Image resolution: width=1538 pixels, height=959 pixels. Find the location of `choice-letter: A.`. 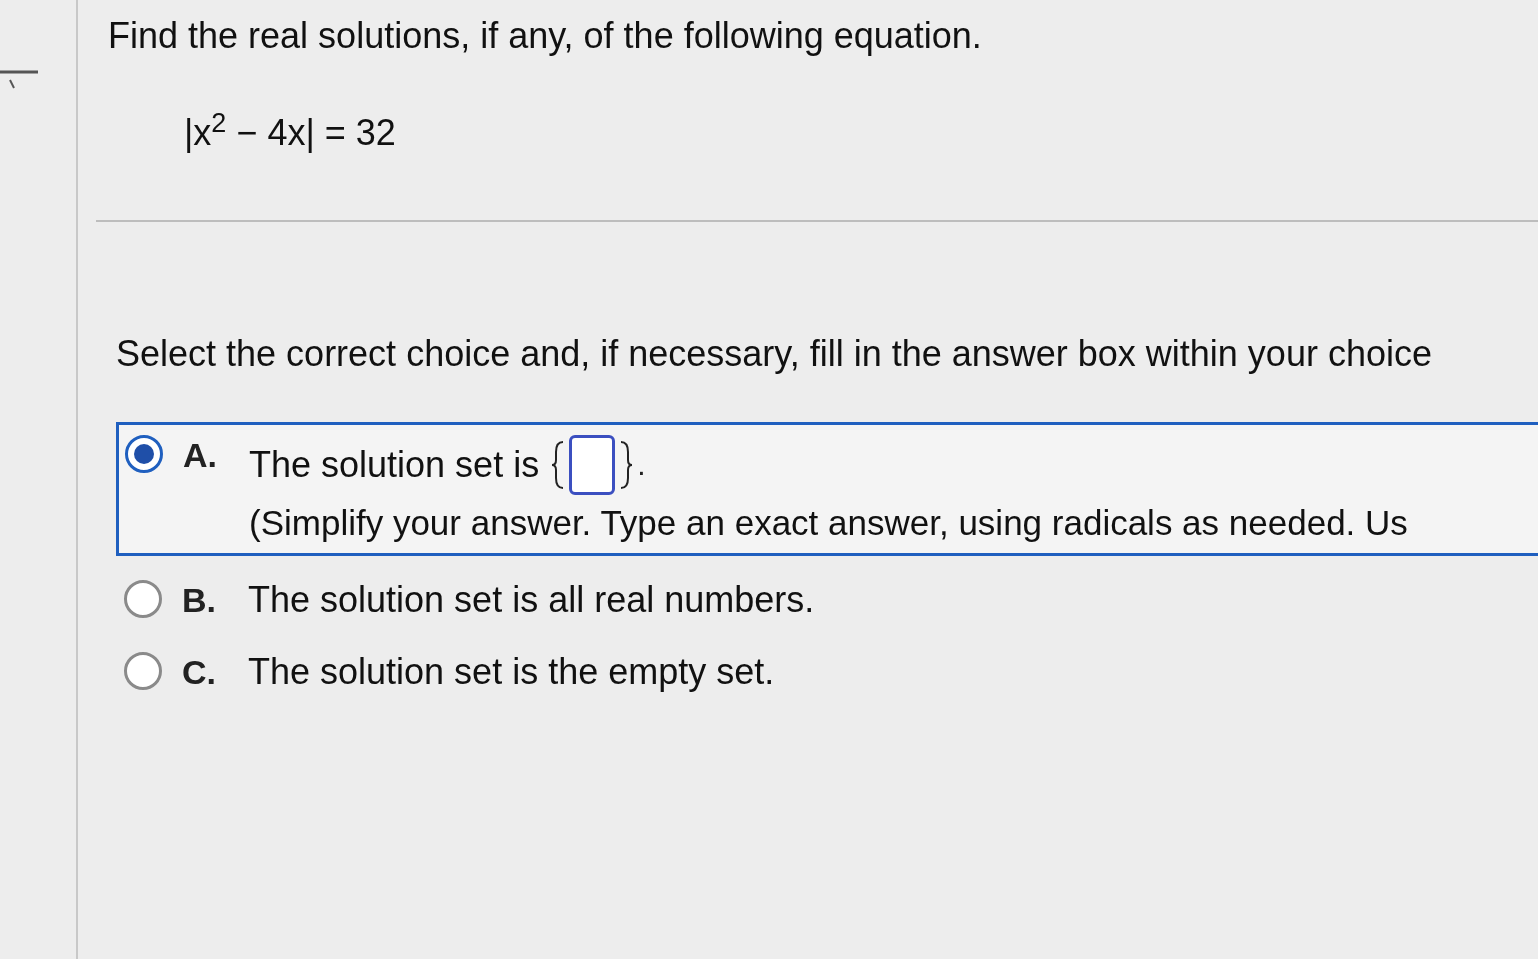

choice-letter: A. is located at coordinates (200, 455).